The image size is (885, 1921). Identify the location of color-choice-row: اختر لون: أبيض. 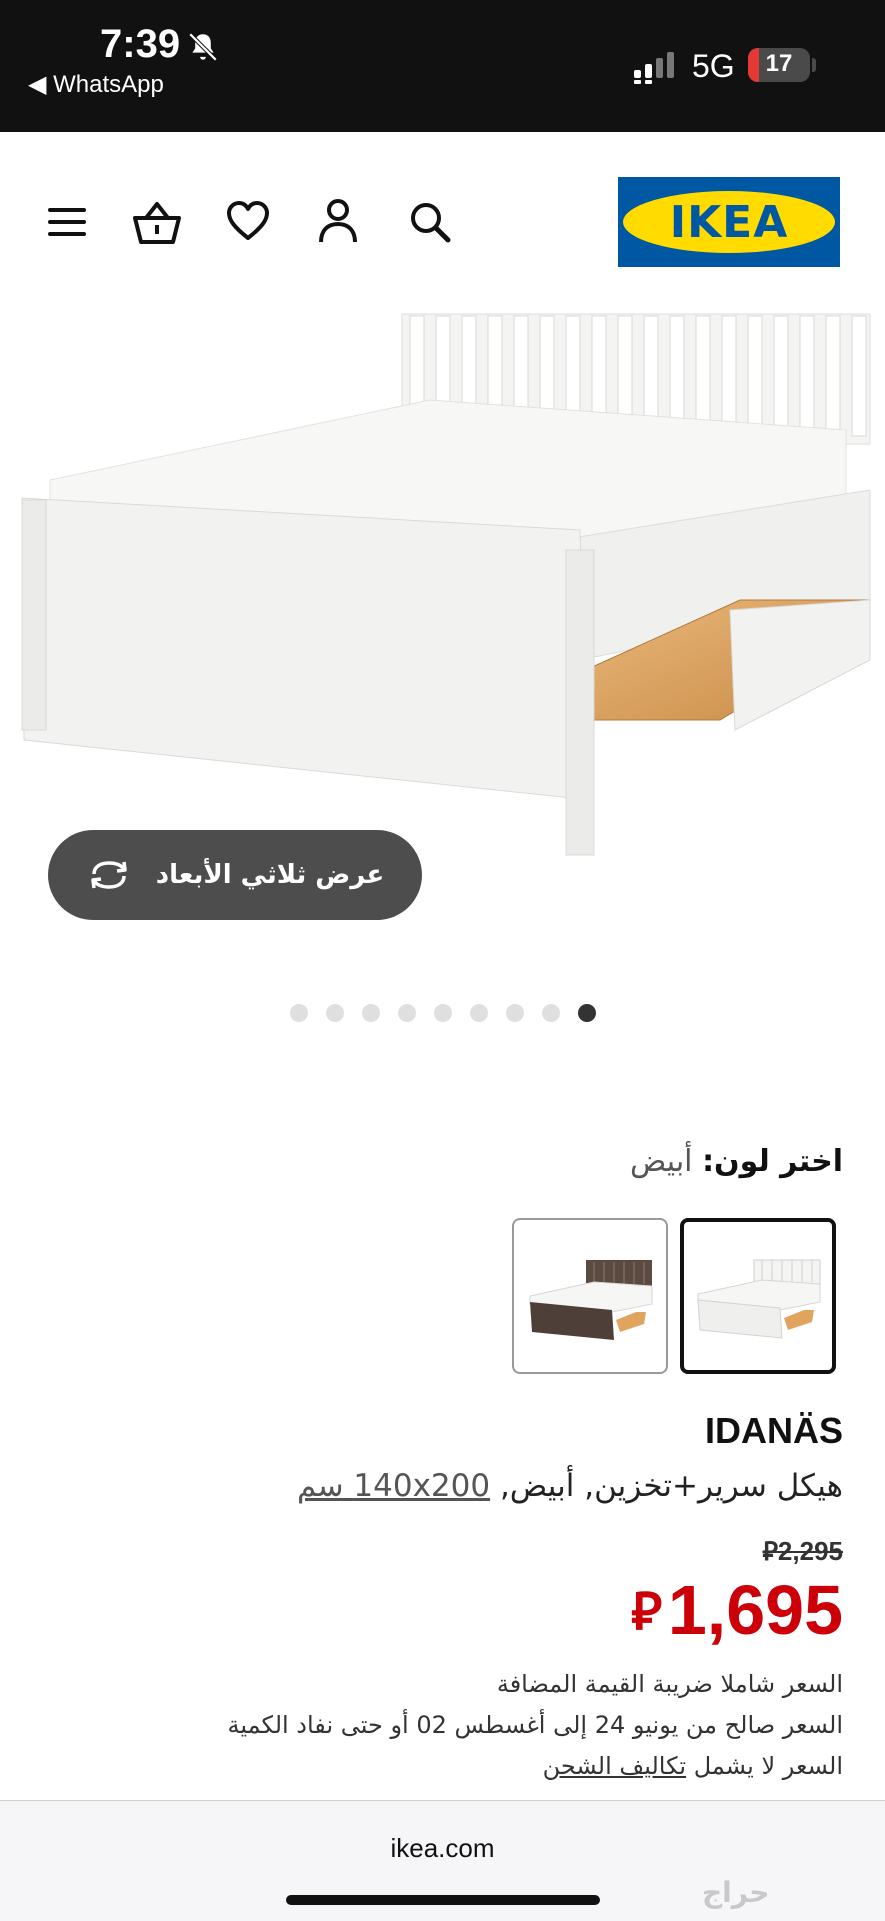
(736, 1161).